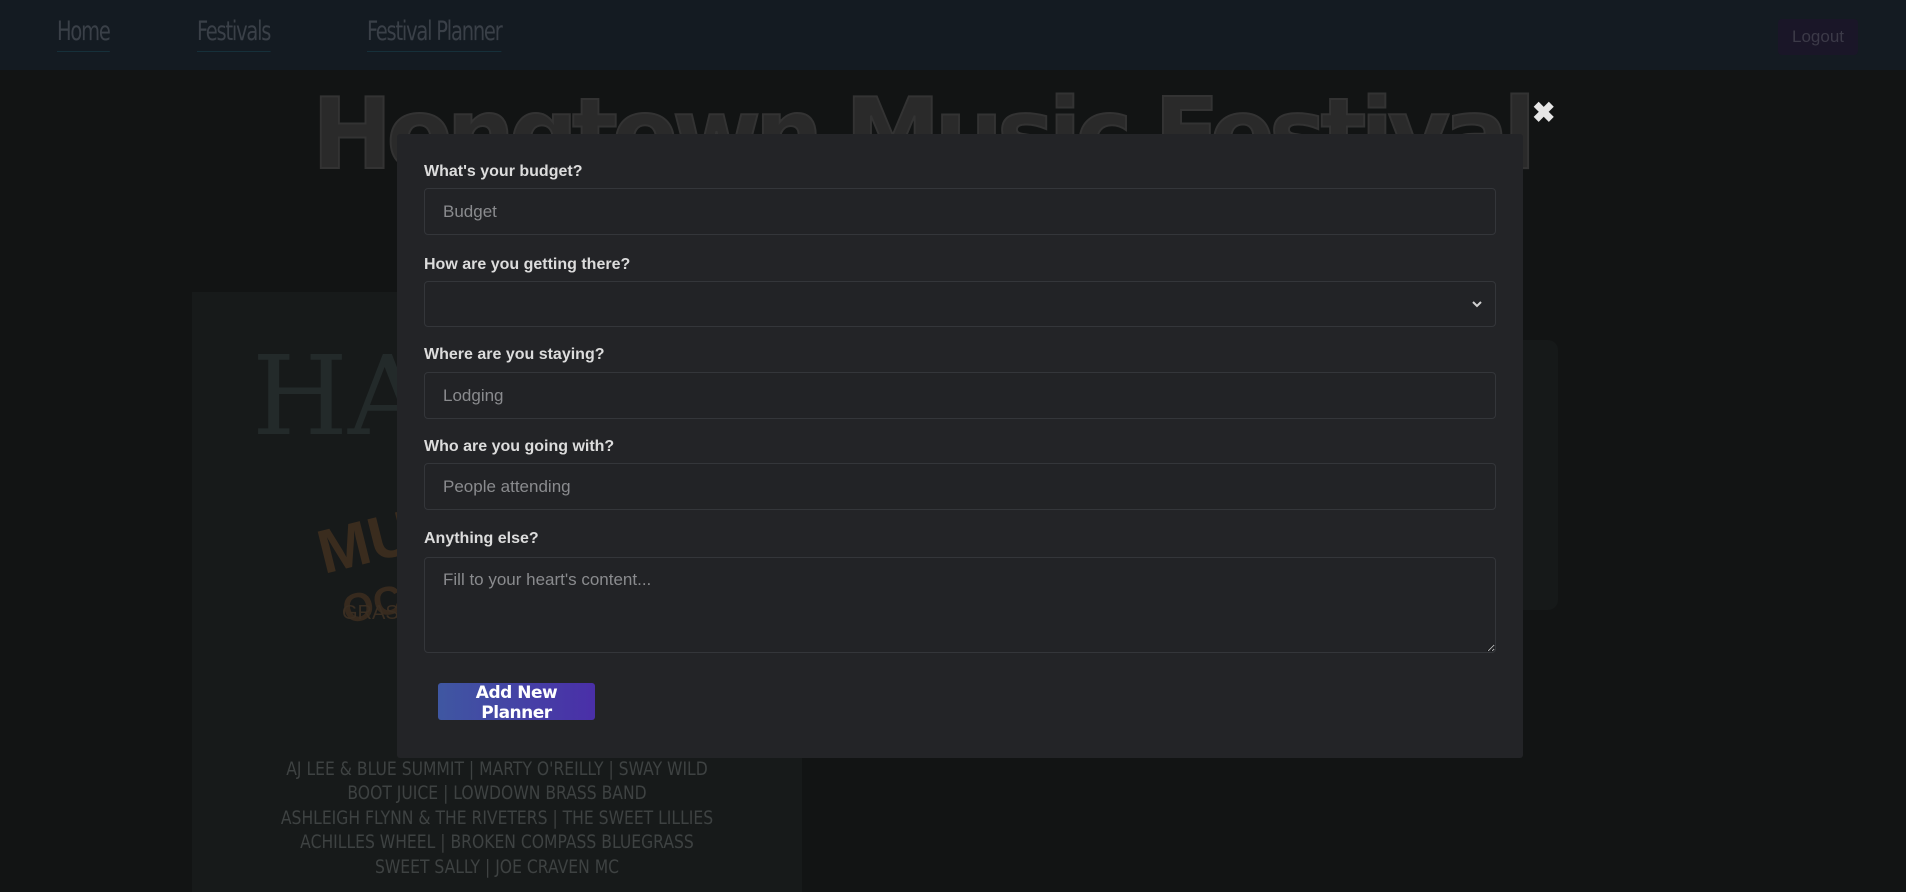 Image resolution: width=1906 pixels, height=892 pixels. What do you see at coordinates (516, 703) in the screenshot?
I see `add-new-planner-button: Add New Planner` at bounding box center [516, 703].